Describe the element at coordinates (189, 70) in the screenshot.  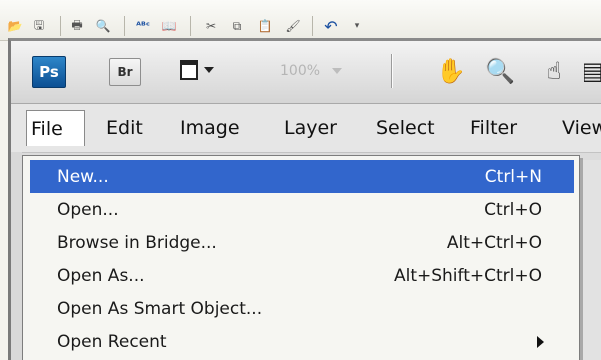
I see `screen-mode-icon` at that location.